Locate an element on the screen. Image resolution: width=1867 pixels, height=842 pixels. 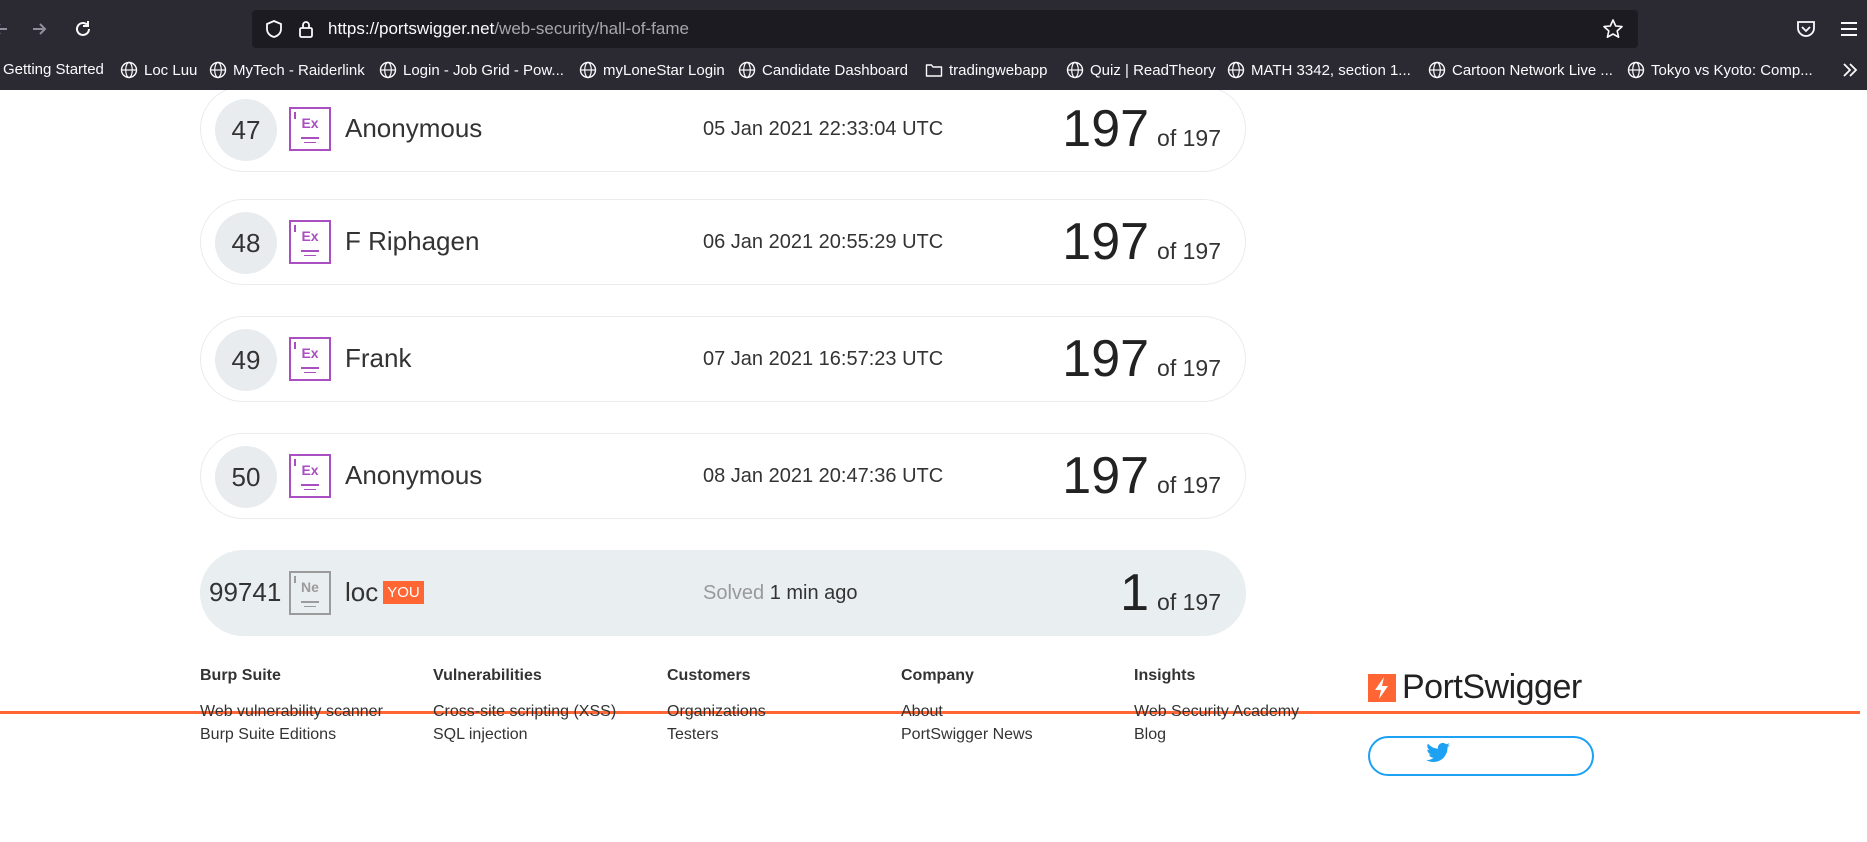
footer-link: About is located at coordinates (967, 712).